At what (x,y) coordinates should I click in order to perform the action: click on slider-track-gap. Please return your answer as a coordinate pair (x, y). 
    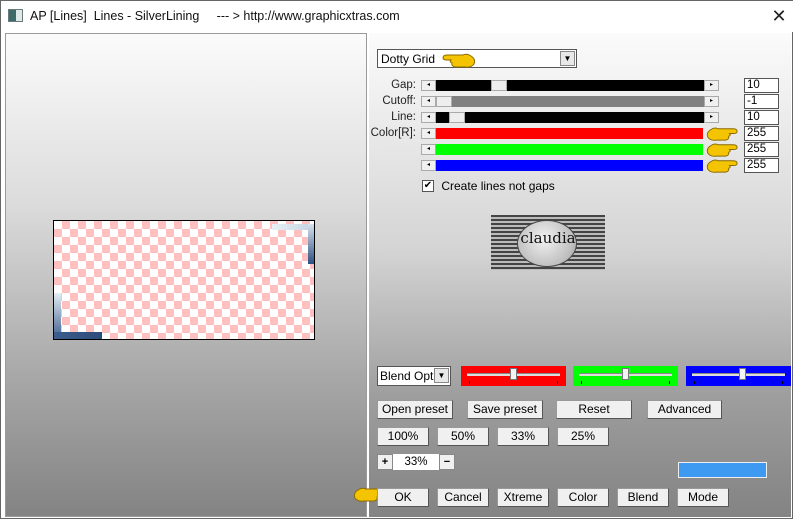
    Looking at the image, I should click on (570, 85).